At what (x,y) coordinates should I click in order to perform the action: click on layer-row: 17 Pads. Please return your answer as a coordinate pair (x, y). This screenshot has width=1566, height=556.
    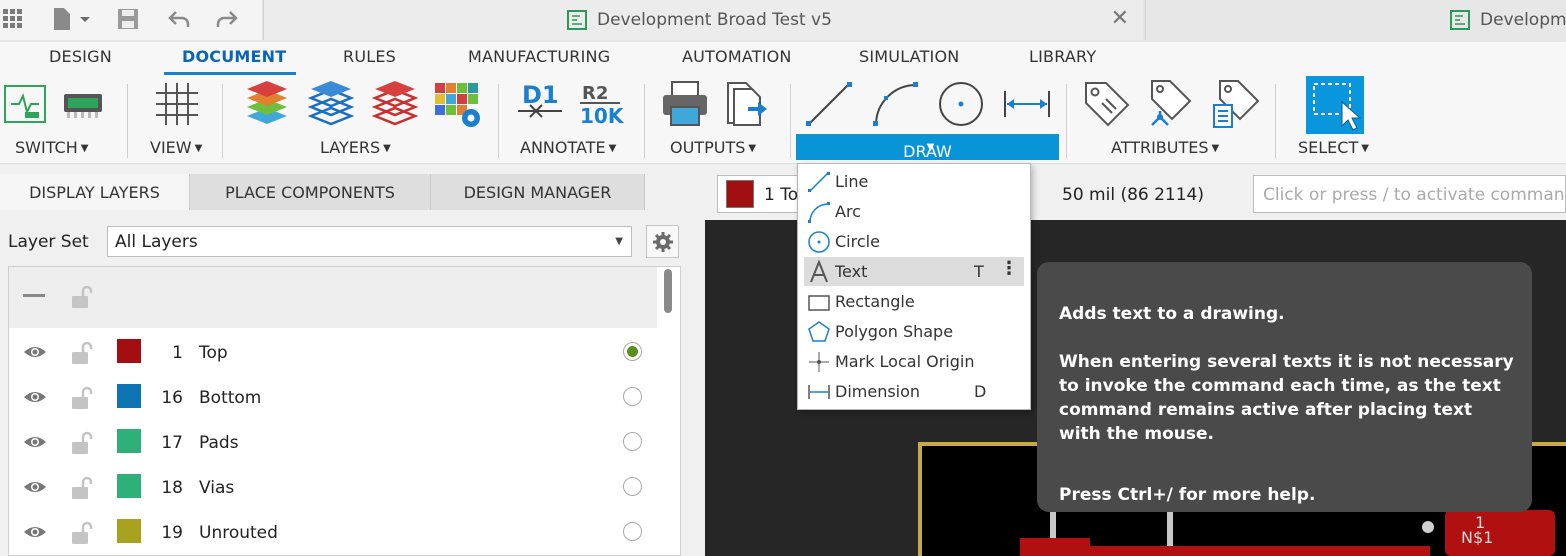
    Looking at the image, I should click on (333, 441).